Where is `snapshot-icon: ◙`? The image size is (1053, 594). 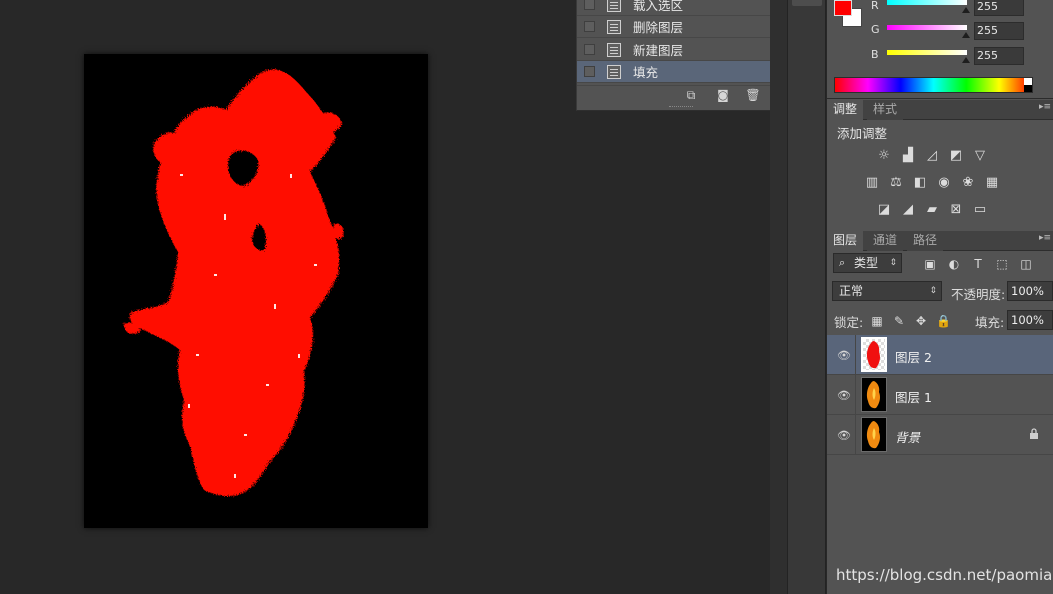
snapshot-icon: ◙ is located at coordinates (723, 95).